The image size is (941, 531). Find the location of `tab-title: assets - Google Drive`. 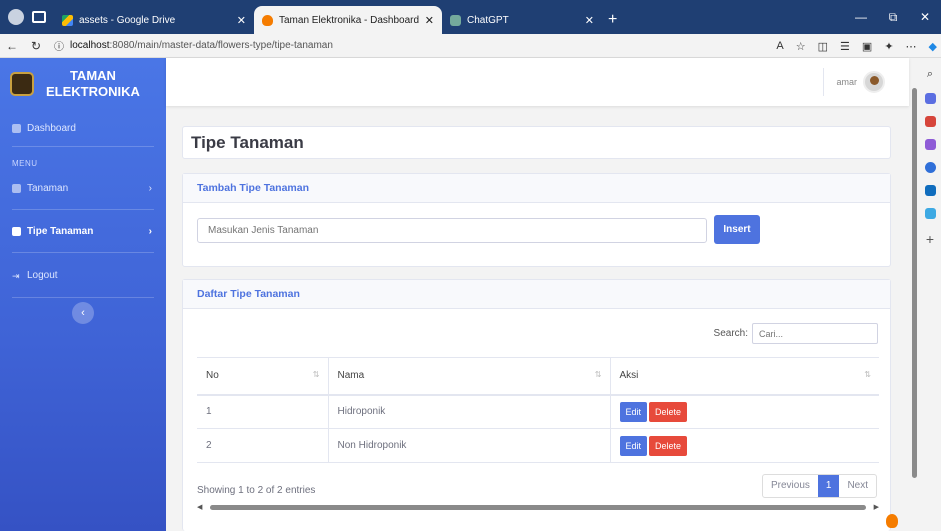

tab-title: assets - Google Drive is located at coordinates (127, 20).